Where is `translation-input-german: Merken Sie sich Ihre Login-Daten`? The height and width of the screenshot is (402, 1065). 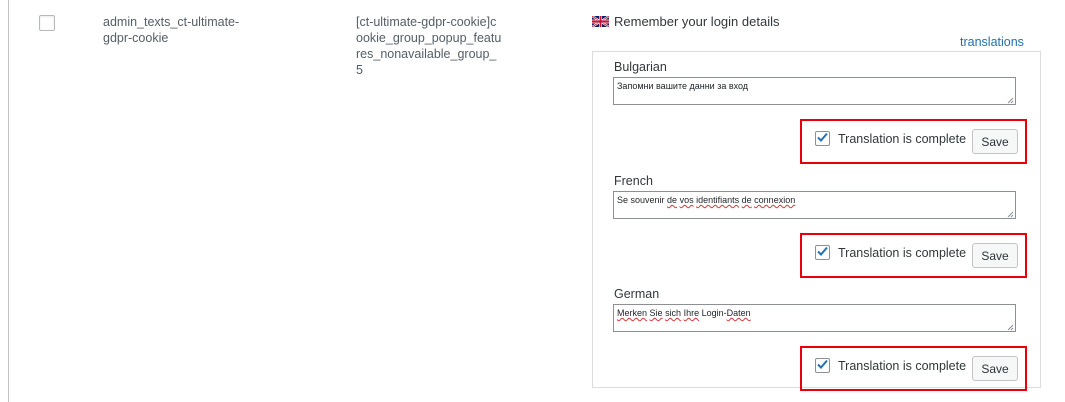
translation-input-german: Merken Sie sich Ihre Login-Daten is located at coordinates (814, 318).